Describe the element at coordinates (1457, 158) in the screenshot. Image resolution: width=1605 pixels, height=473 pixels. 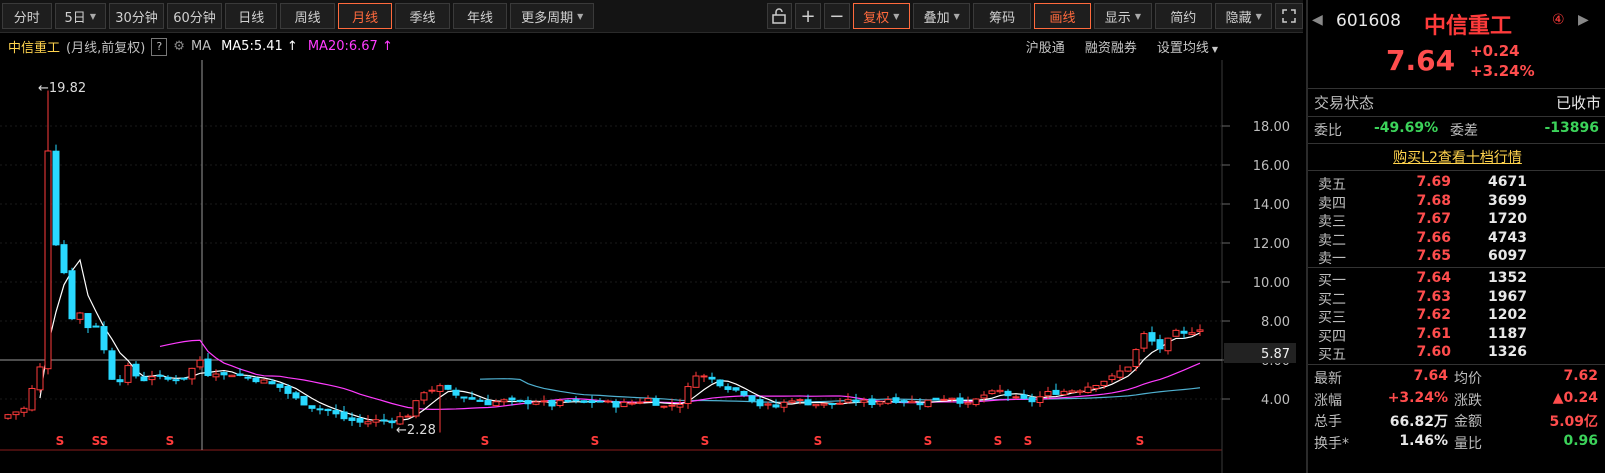
I see `buy-l2-link: 购买L2查看十档行情` at that location.